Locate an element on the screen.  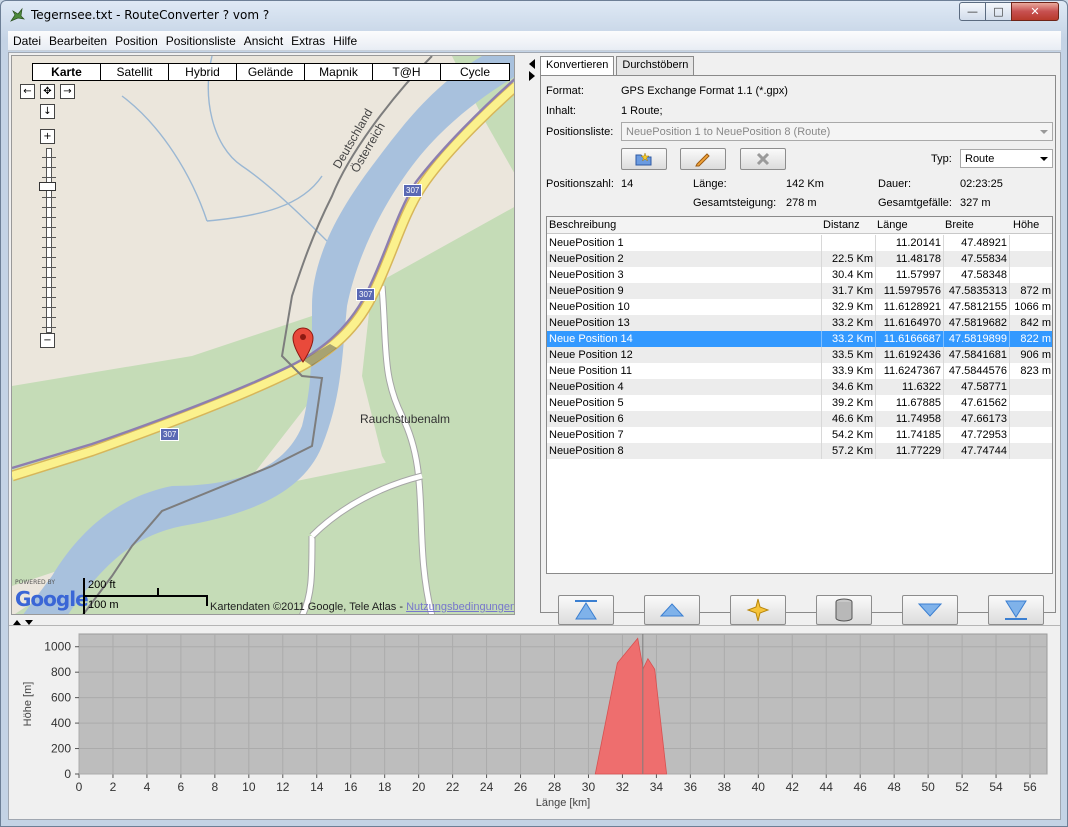
y-axis-label: Höhe [m] is located at coordinates (28, 704).